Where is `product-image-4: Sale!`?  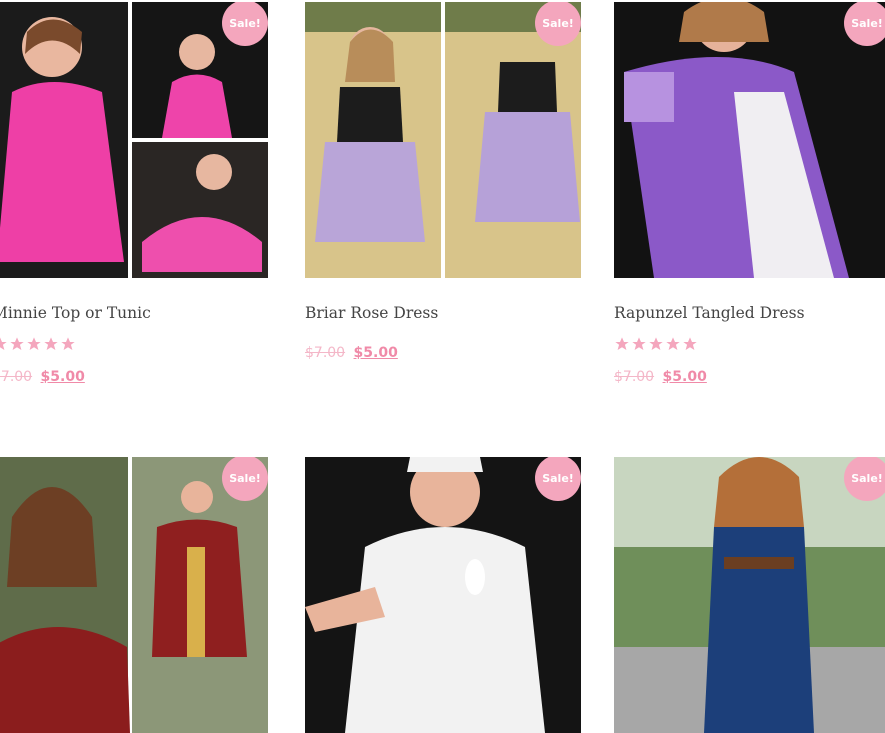 product-image-4: Sale! is located at coordinates (134, 595).